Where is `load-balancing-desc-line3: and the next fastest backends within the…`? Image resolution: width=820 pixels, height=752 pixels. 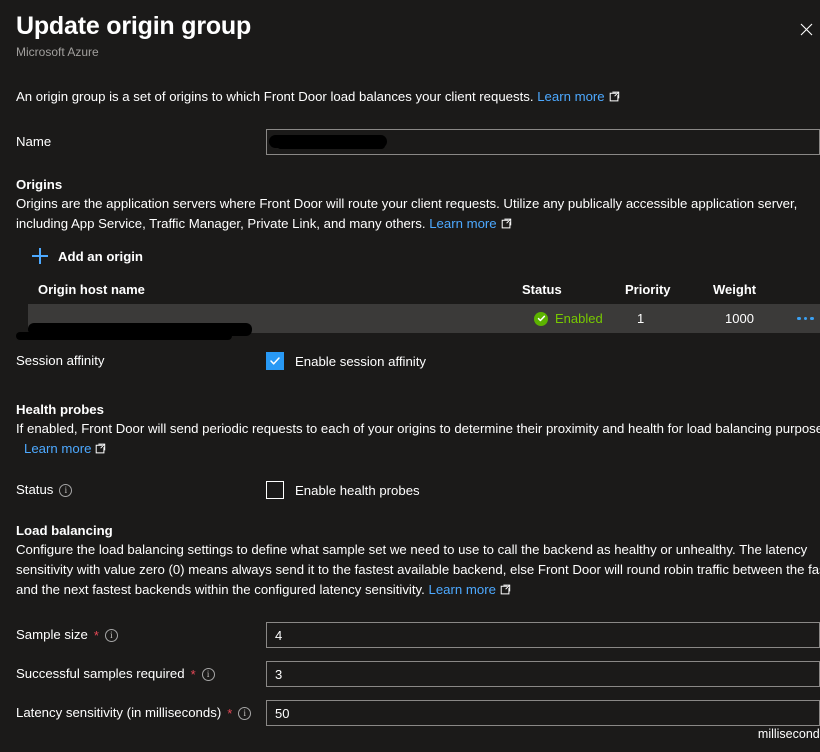
load-balancing-desc-line3: and the next fastest backends within the… is located at coordinates (220, 589).